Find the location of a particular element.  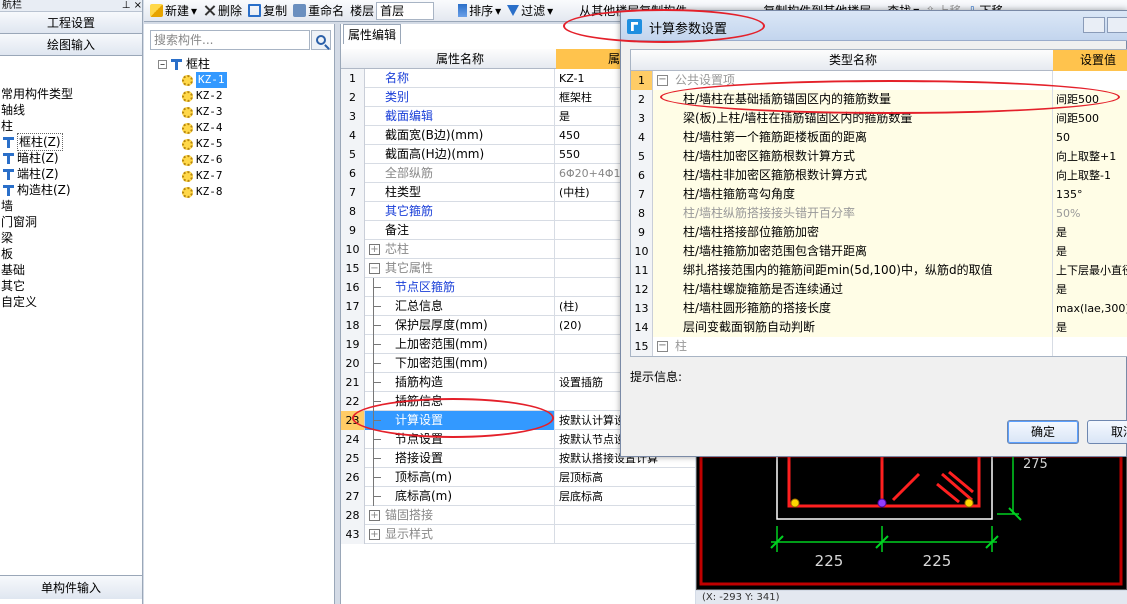

param-value: 50 is located at coordinates (1090, 137).